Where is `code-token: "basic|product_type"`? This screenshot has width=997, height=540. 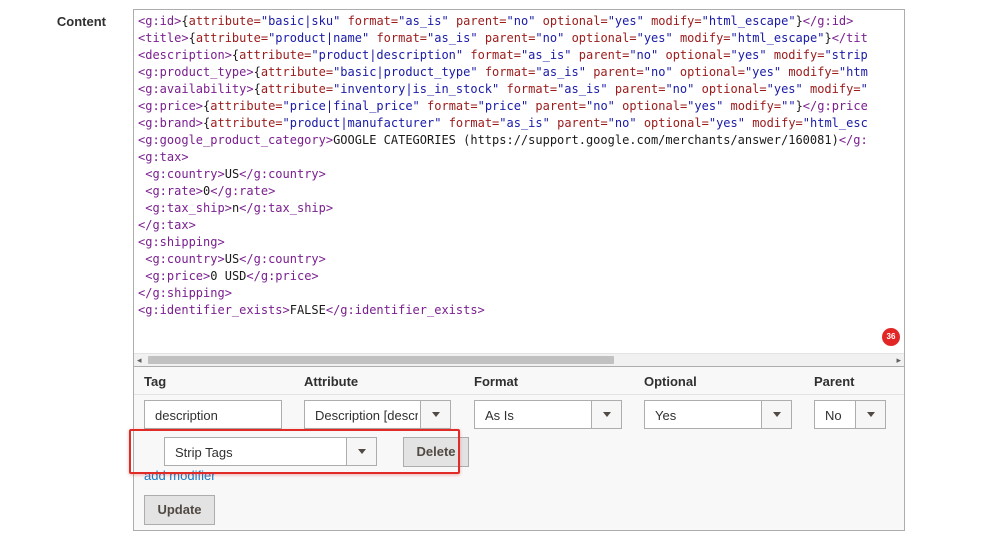
code-token: "basic|product_type" is located at coordinates (405, 72).